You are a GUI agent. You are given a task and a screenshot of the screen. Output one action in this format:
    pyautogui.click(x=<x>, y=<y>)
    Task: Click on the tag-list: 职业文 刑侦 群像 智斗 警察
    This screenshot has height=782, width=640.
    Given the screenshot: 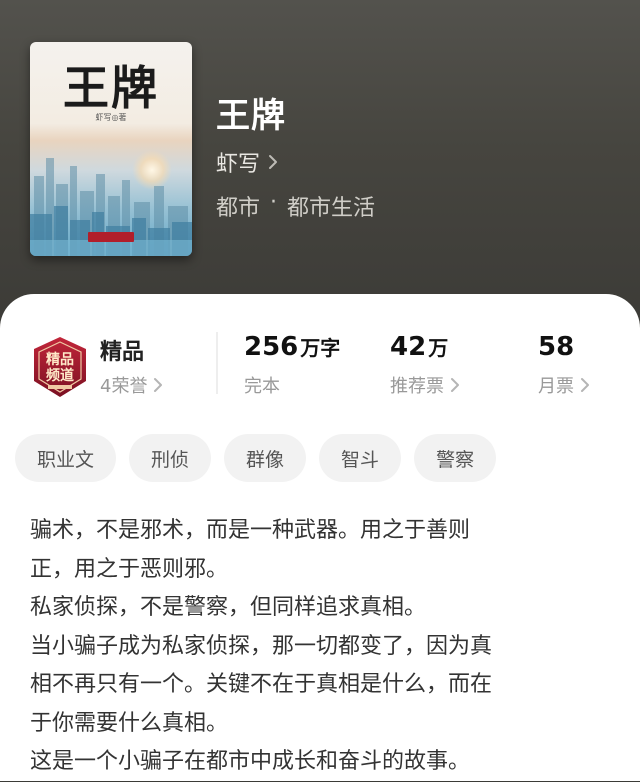 What is the action you would take?
    pyautogui.click(x=256, y=458)
    